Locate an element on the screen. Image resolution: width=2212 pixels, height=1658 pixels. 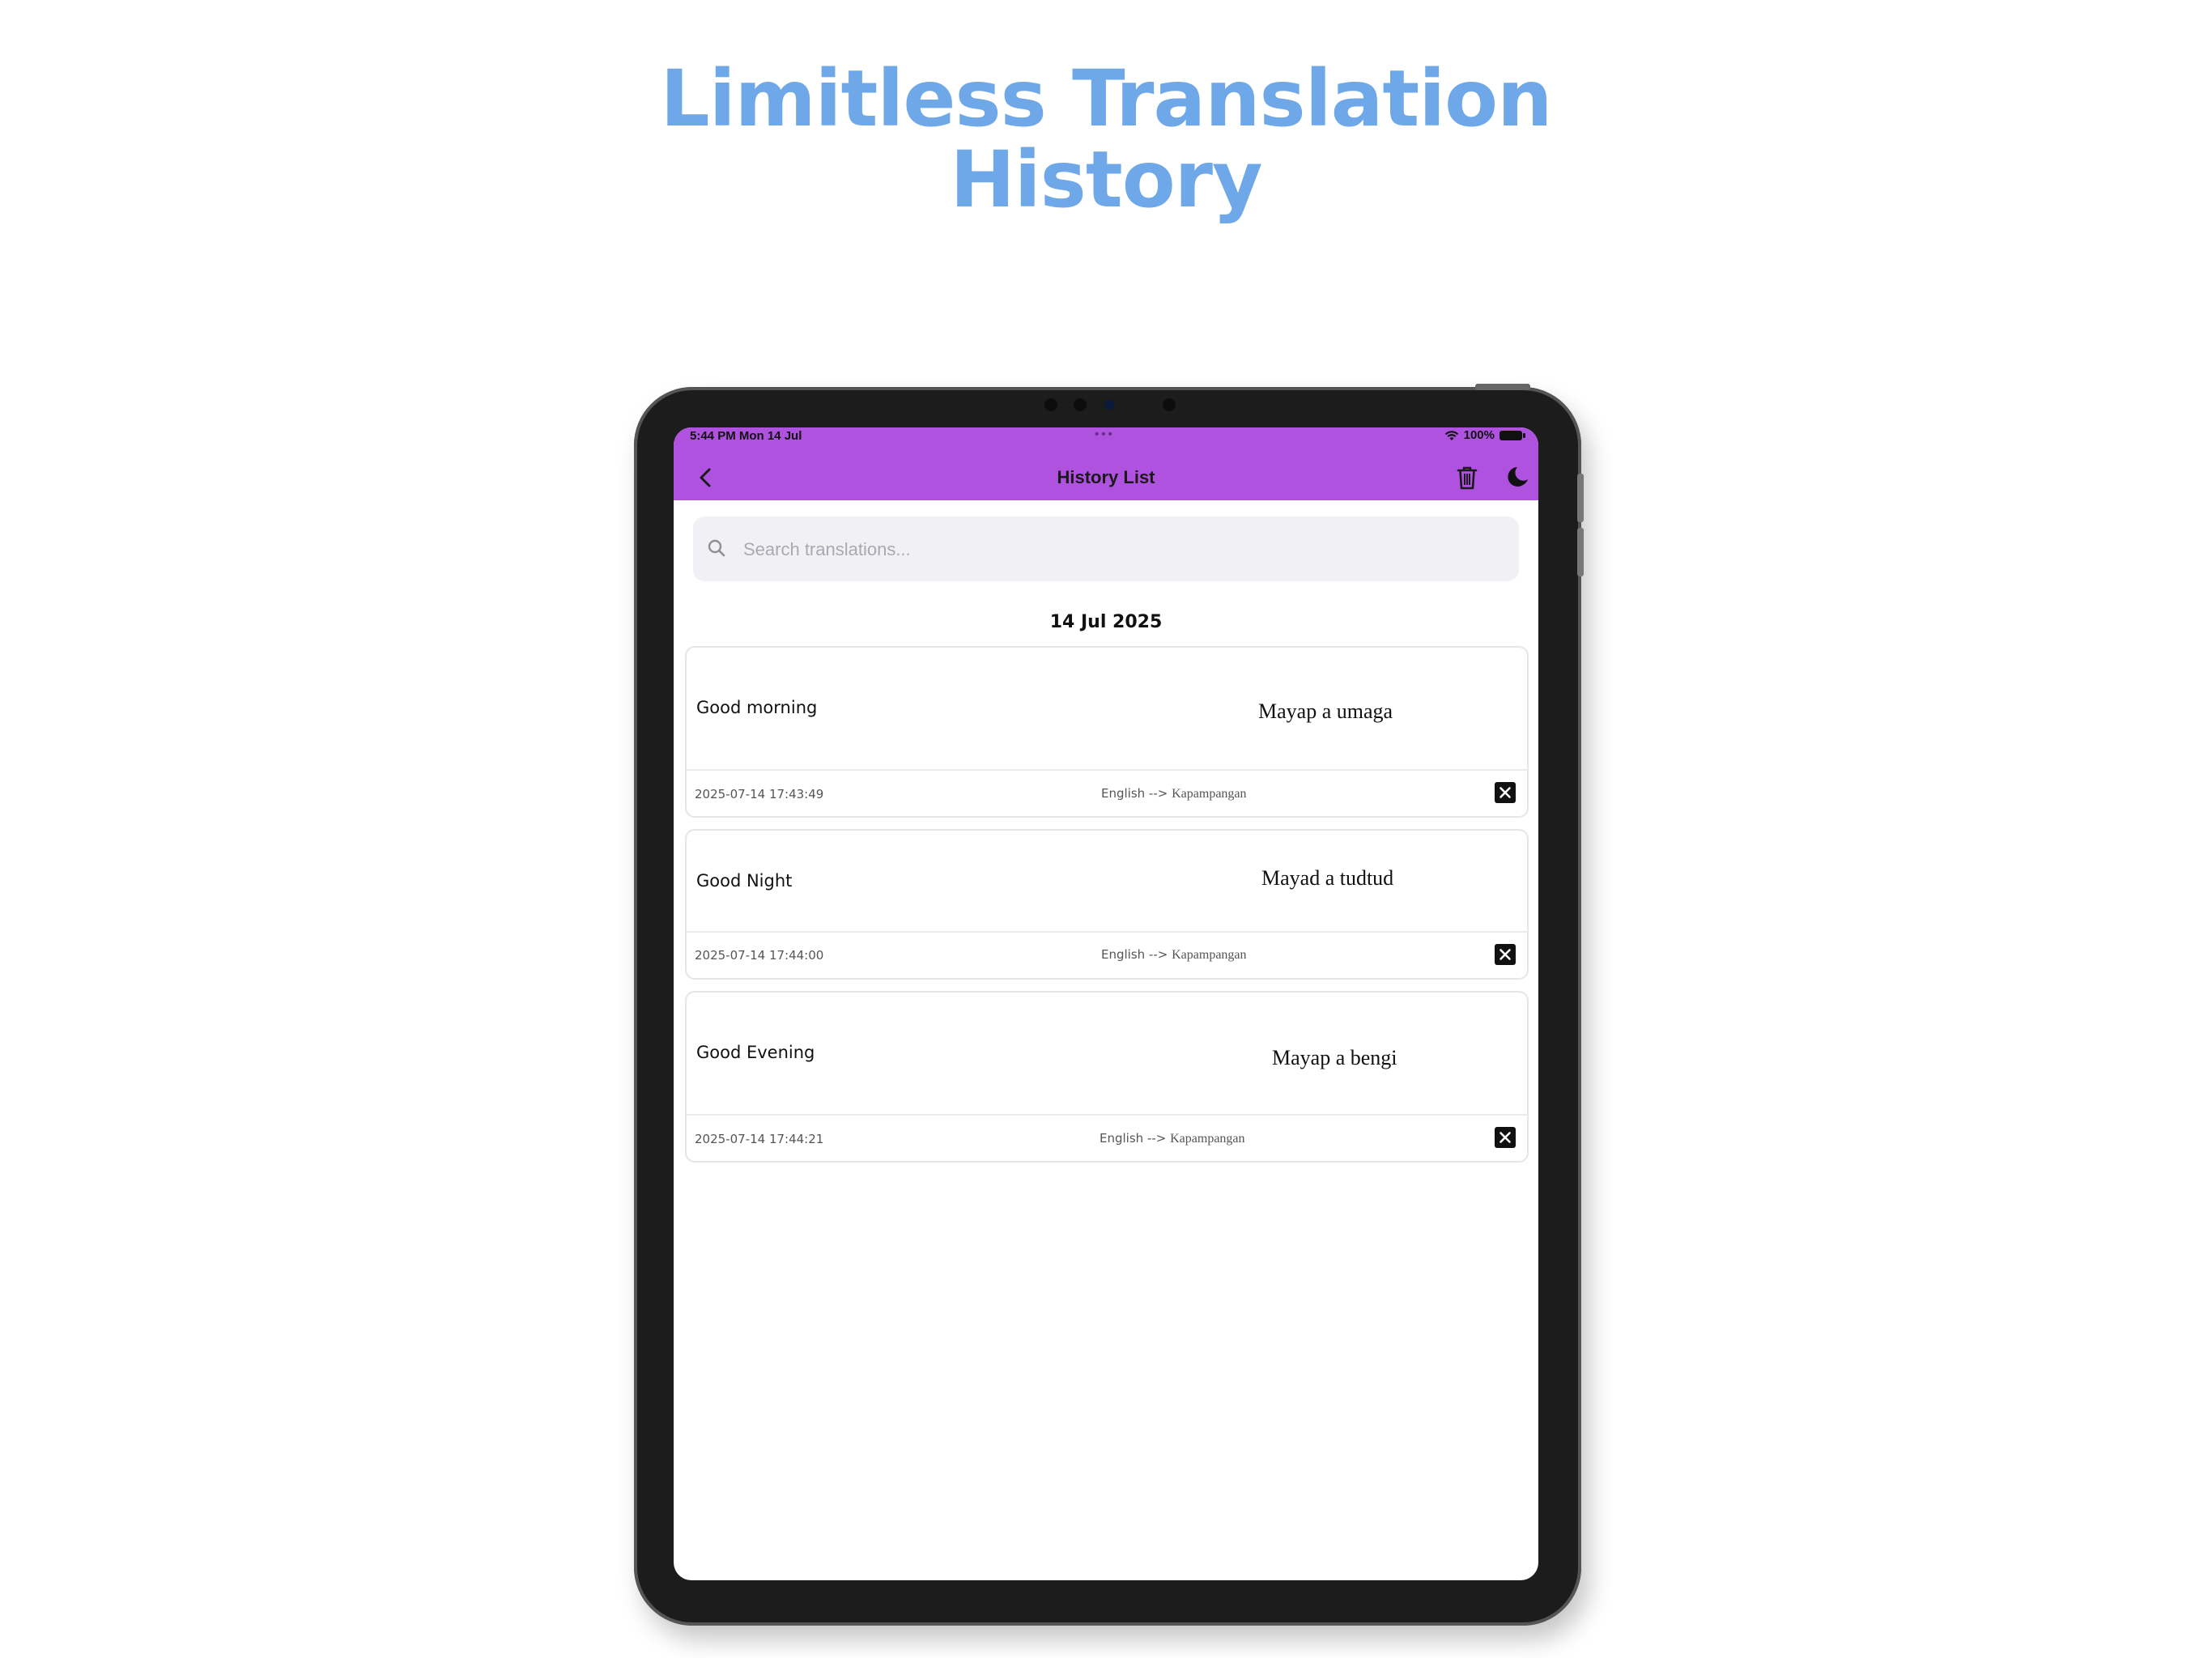
search-icon is located at coordinates (716, 548).